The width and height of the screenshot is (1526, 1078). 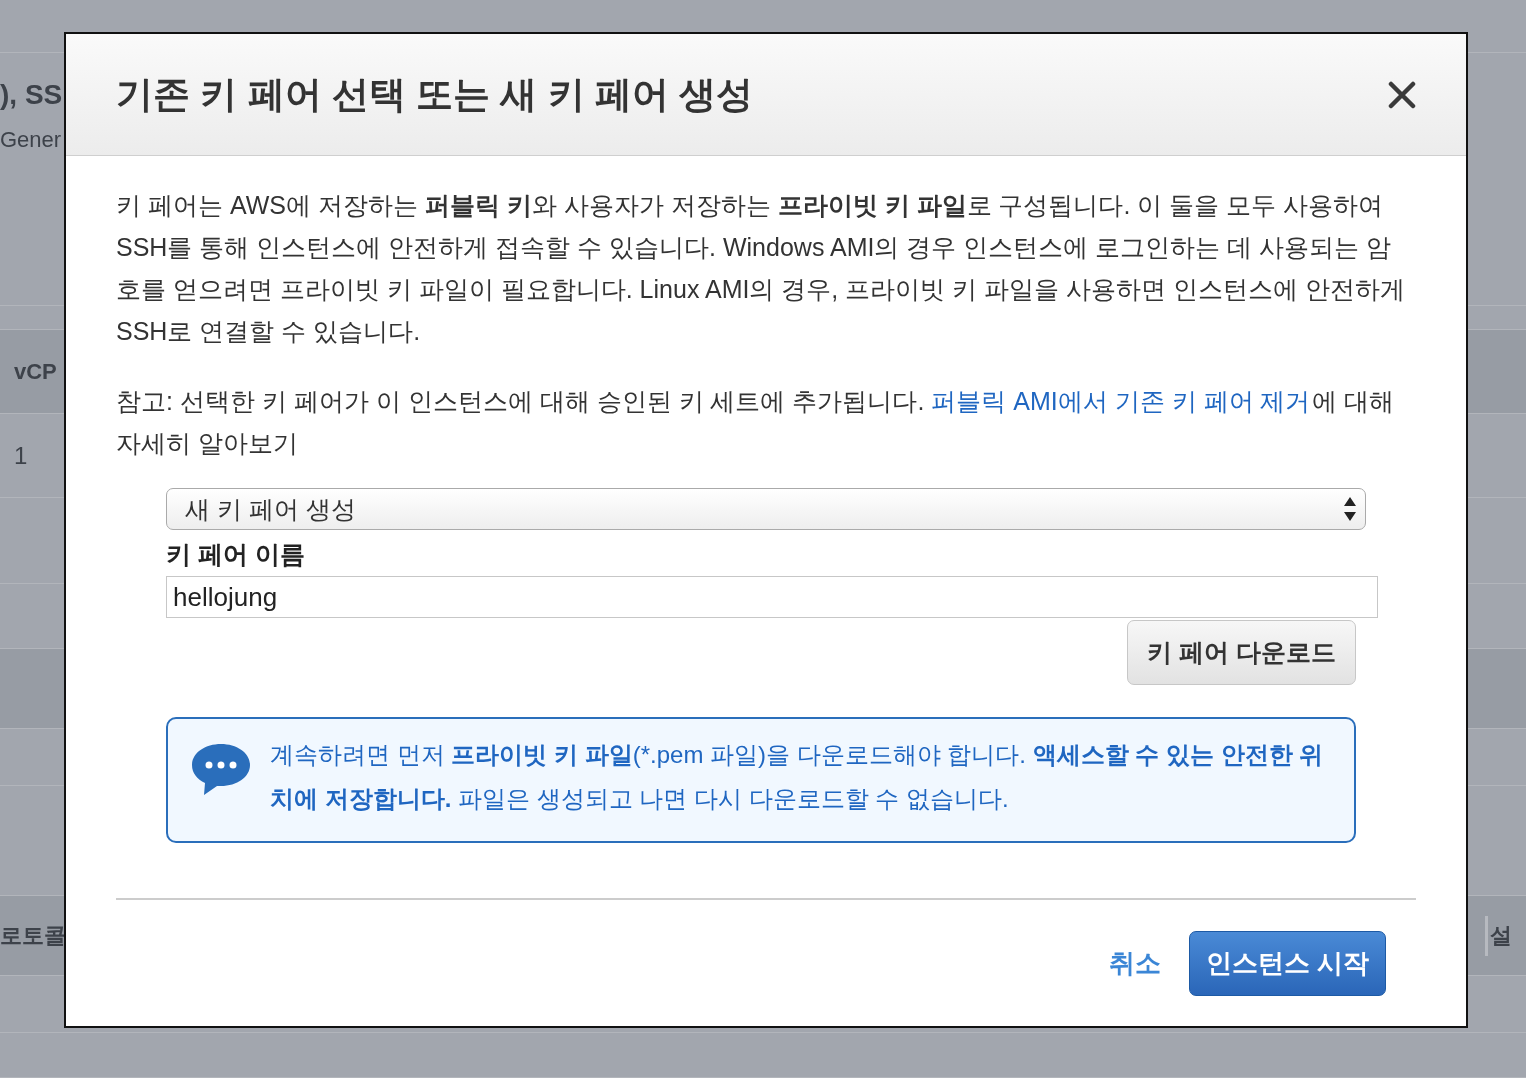 What do you see at coordinates (1121, 401) in the screenshot?
I see `learn-more-link: 퍼블릭 AMI에서 기존 키 페어 제거` at bounding box center [1121, 401].